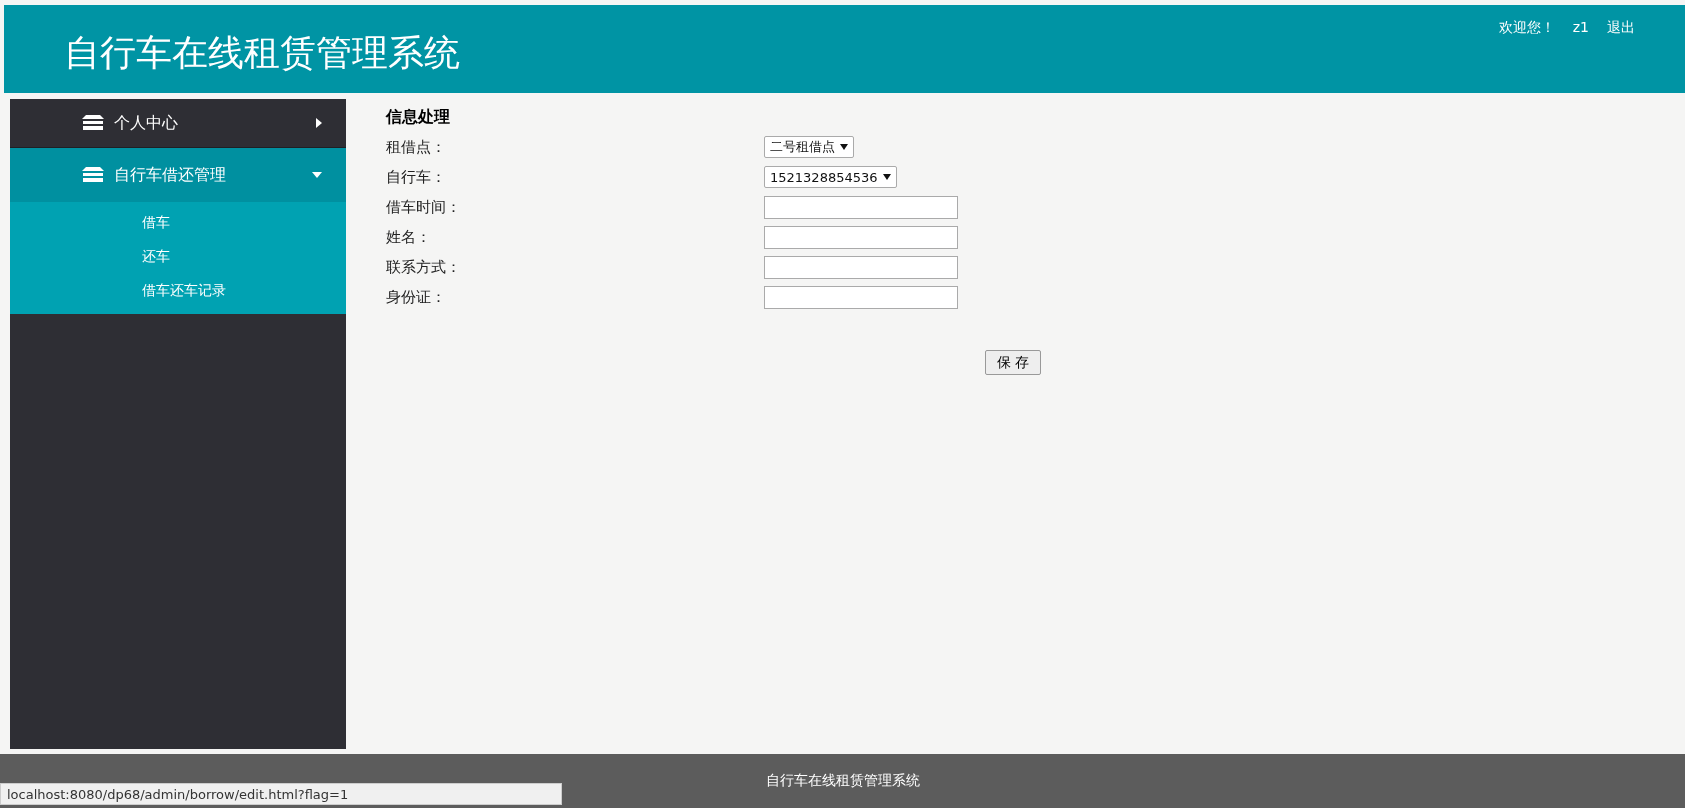  I want to click on field-label: 自行车：, so click(416, 177).